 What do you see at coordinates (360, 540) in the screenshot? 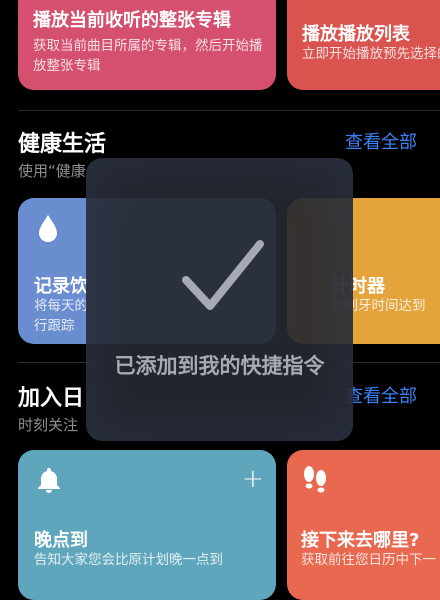
I see `card-title: 接下来去哪里?` at bounding box center [360, 540].